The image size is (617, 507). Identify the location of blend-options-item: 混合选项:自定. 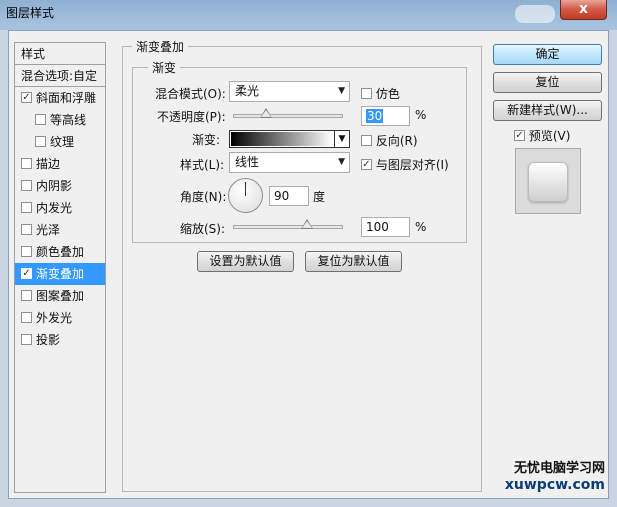
(60, 76).